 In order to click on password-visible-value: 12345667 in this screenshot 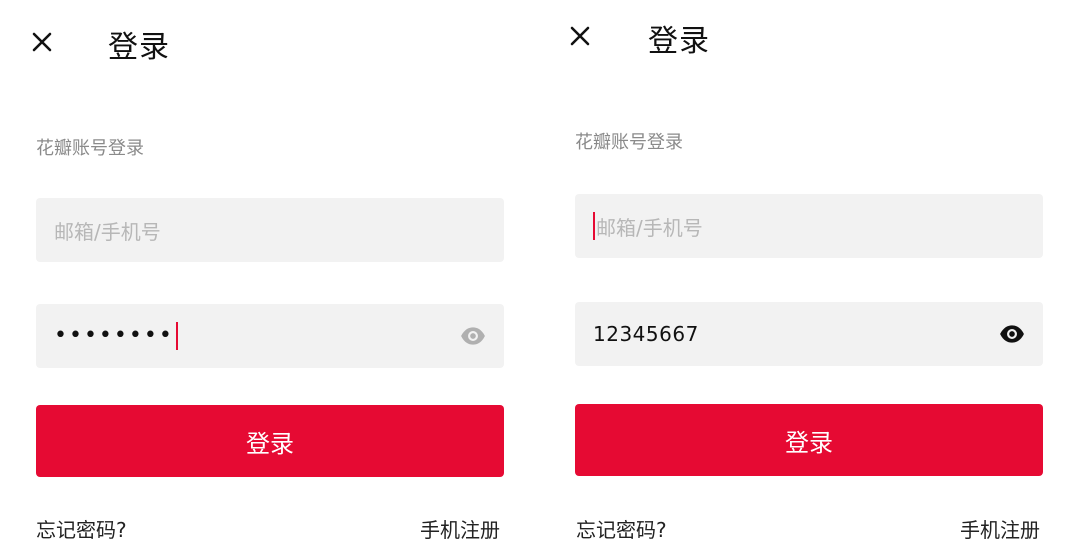, I will do `click(646, 334)`.